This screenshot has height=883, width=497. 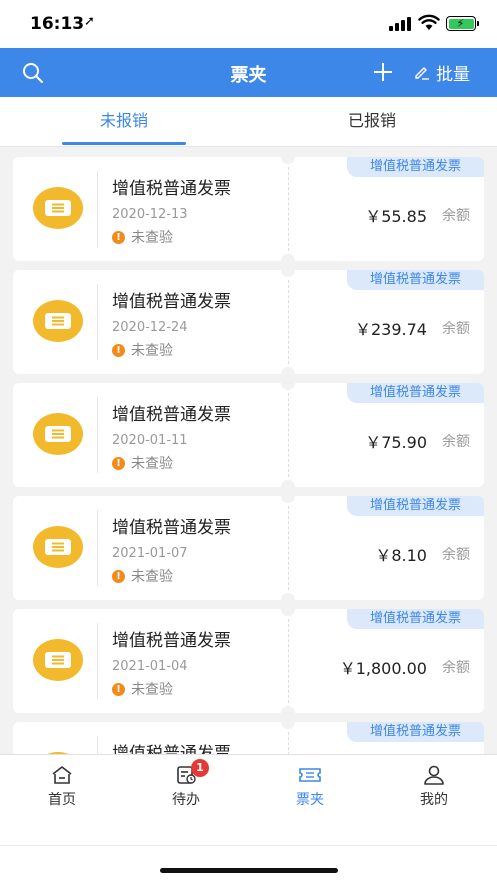 What do you see at coordinates (186, 800) in the screenshot?
I see `tabbar-label: 待办` at bounding box center [186, 800].